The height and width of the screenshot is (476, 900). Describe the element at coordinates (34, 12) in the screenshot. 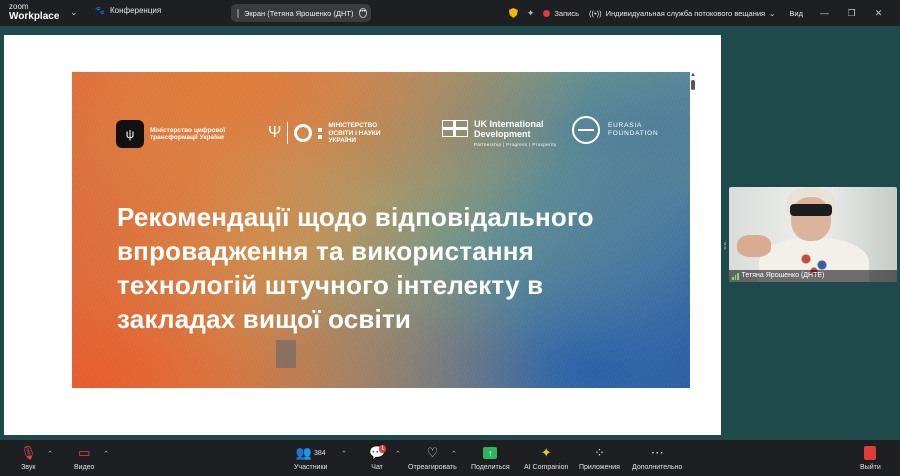

I see `app-logo: zoom Workplace` at that location.